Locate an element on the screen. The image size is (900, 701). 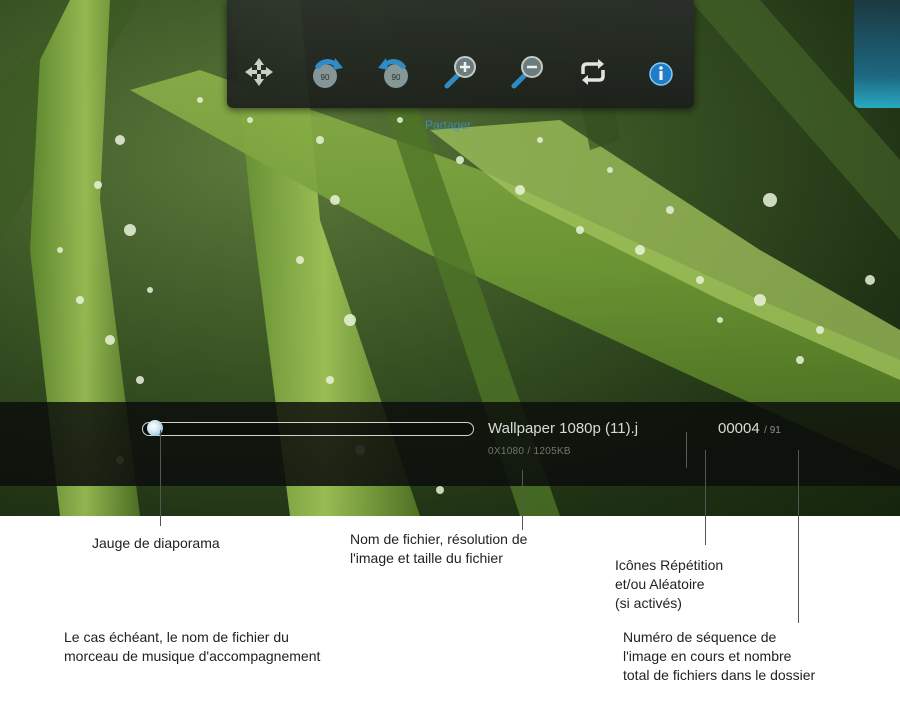
rotate-counterclockwise-button: 90 is located at coordinates (394, 72).